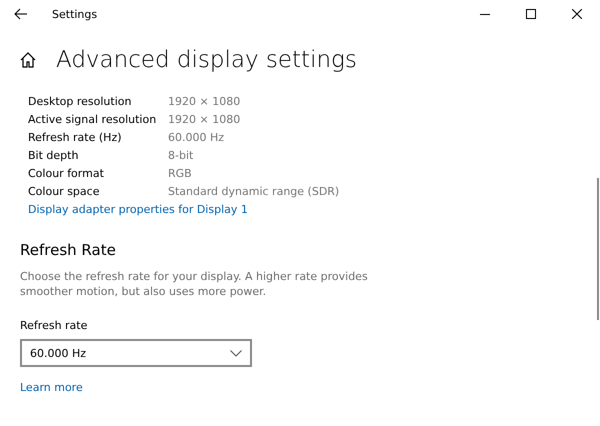 This screenshot has width=600, height=426. I want to click on info-label: Bit depth, so click(54, 155).